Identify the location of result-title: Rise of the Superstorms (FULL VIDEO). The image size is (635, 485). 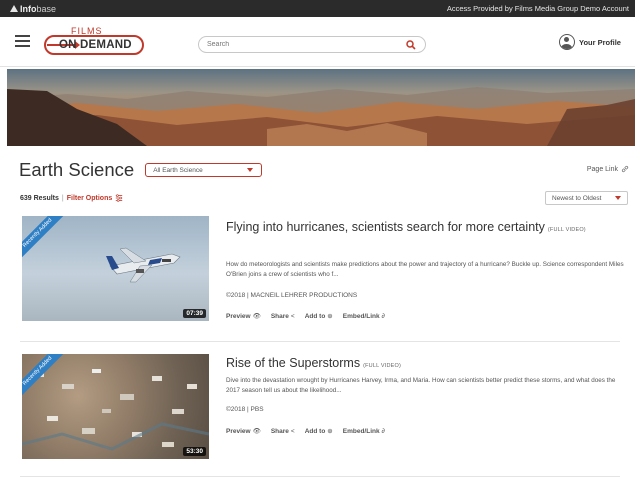
(313, 363).